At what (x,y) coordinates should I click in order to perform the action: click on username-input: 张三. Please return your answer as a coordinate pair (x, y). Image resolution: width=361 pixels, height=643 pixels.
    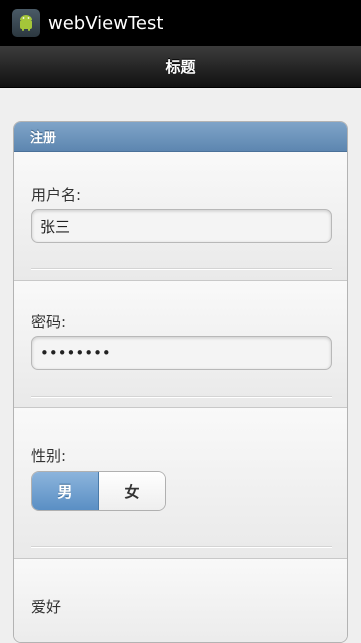
    Looking at the image, I should click on (181, 226).